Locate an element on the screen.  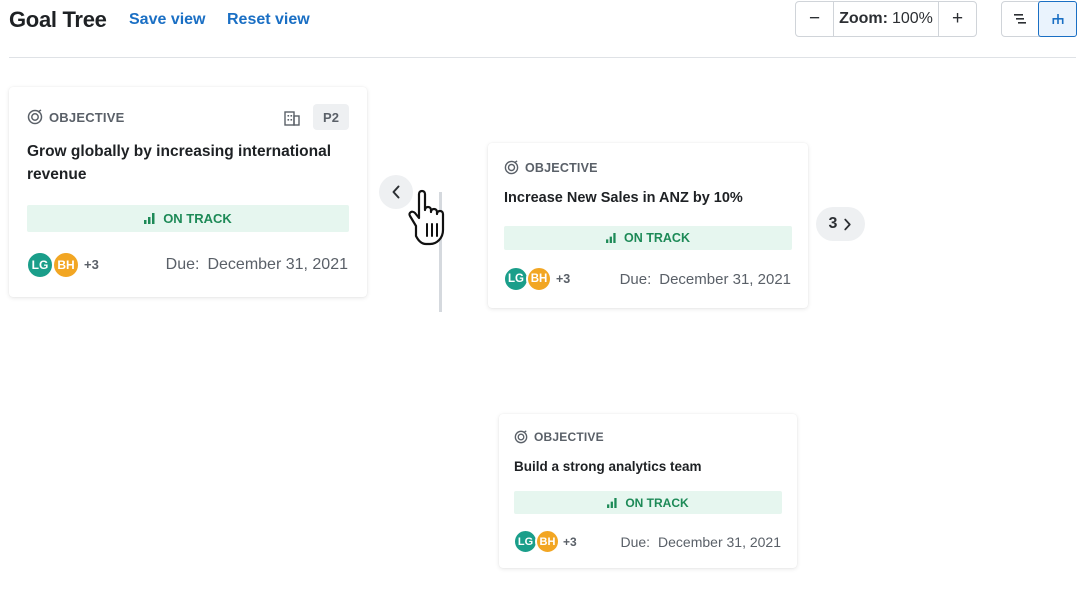
save-view-link: Save view is located at coordinates (167, 20).